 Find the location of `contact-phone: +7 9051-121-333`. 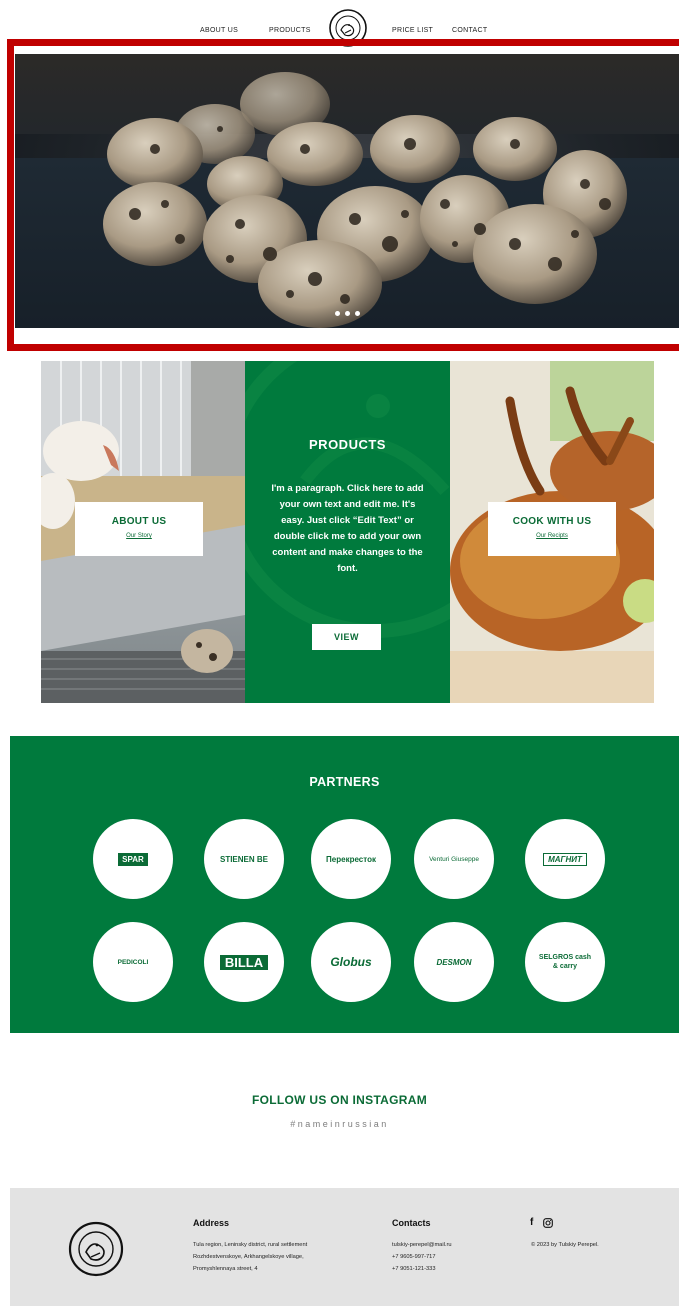

contact-phone: +7 9051-121-333 is located at coordinates (413, 1269).